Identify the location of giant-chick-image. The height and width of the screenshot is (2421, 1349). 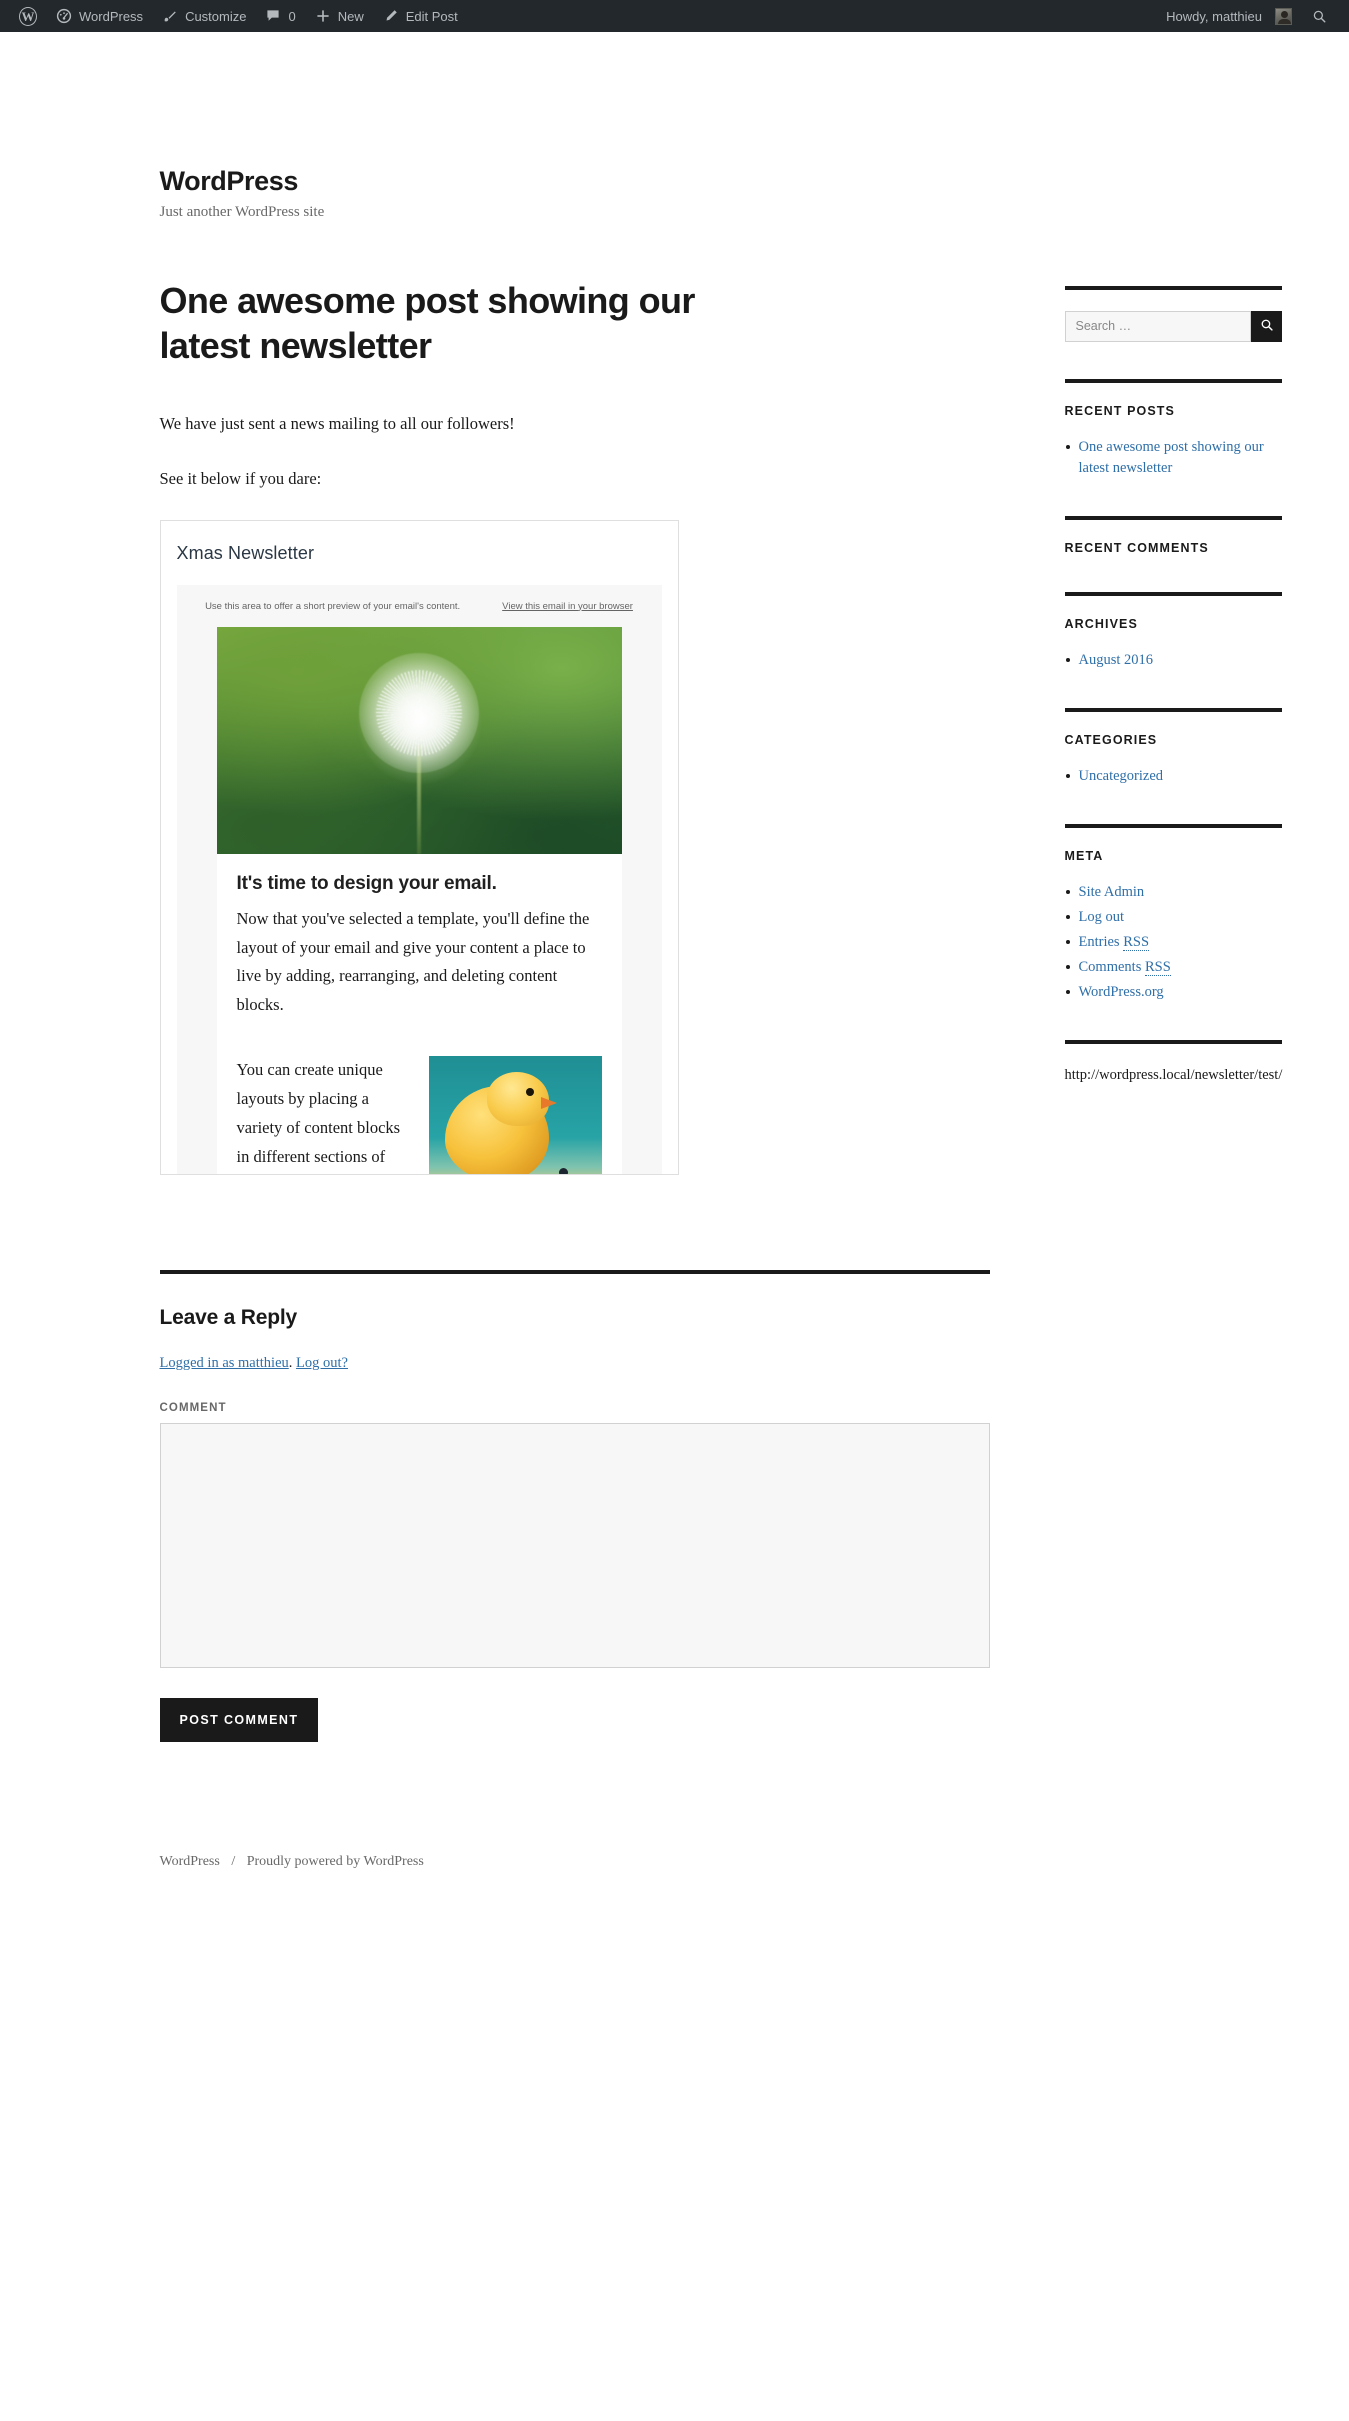
(516, 1115).